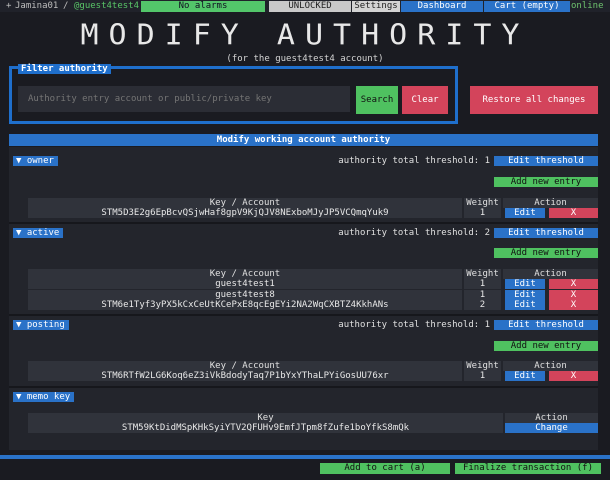 This screenshot has width=610, height=480. What do you see at coordinates (546, 253) in the screenshot?
I see `active-add-entry-button: Add new entry` at bounding box center [546, 253].